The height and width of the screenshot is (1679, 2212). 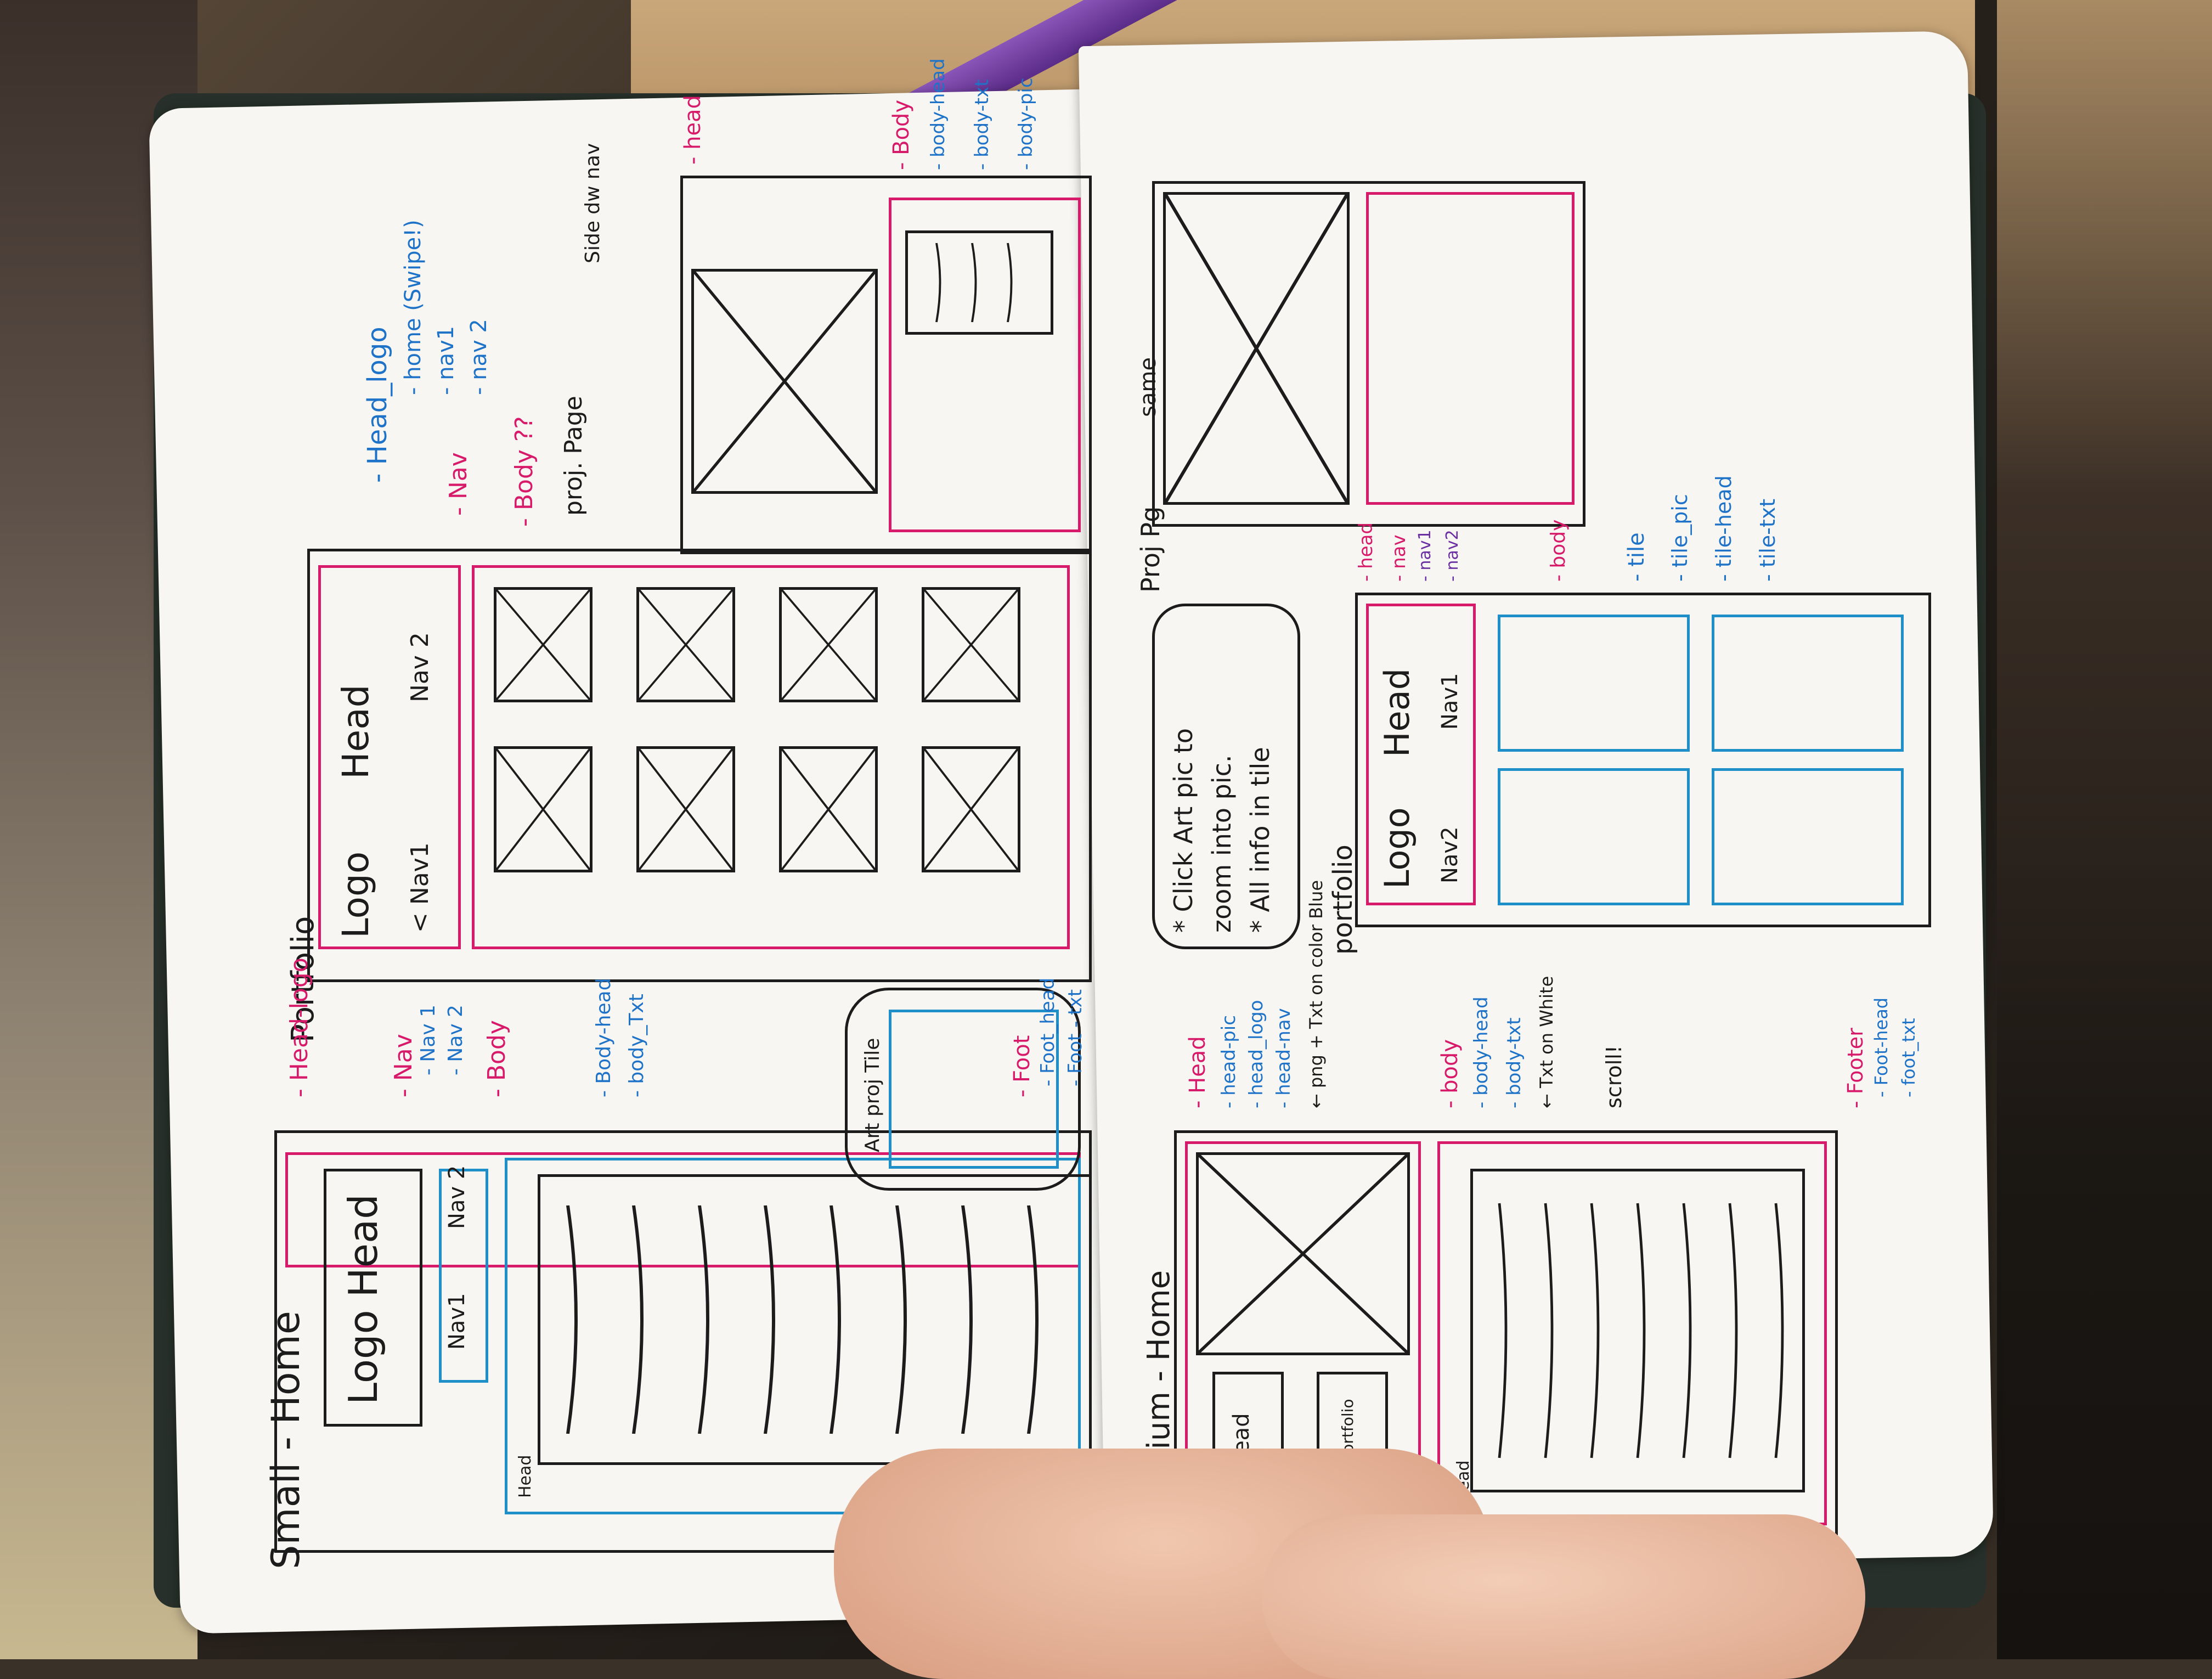 What do you see at coordinates (1284, 1058) in the screenshot?
I see `medium-note-head-nav: - head-nav` at bounding box center [1284, 1058].